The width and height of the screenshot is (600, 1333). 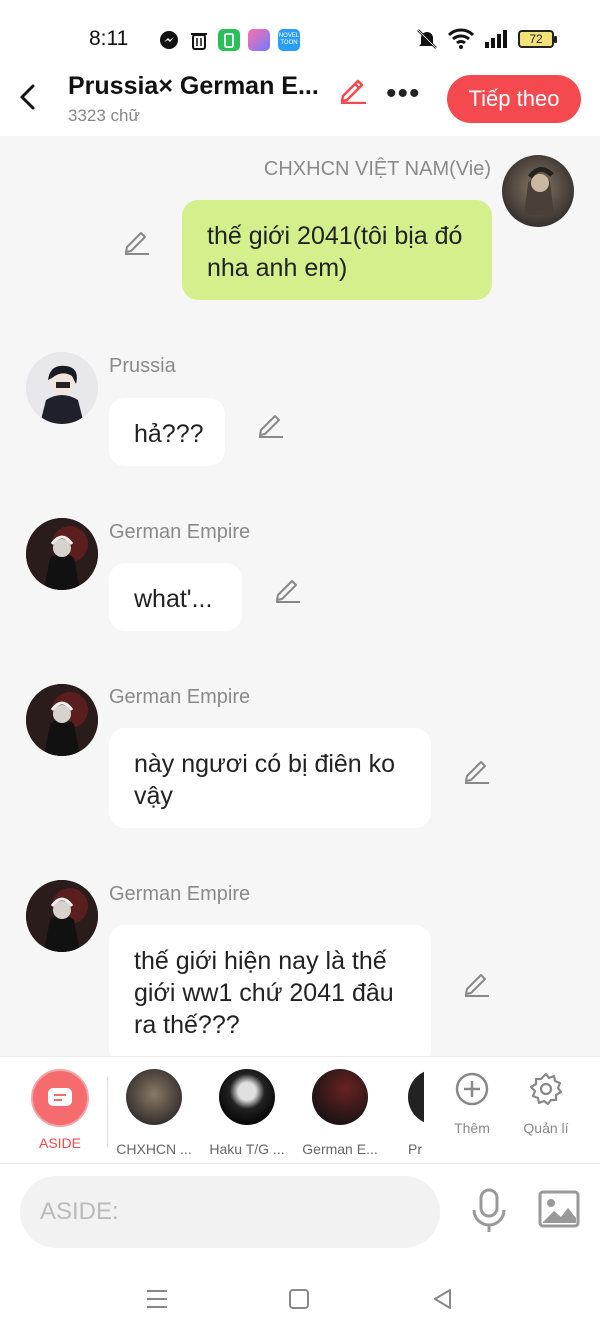 What do you see at coordinates (415, 1149) in the screenshot?
I see `character-name: Pr` at bounding box center [415, 1149].